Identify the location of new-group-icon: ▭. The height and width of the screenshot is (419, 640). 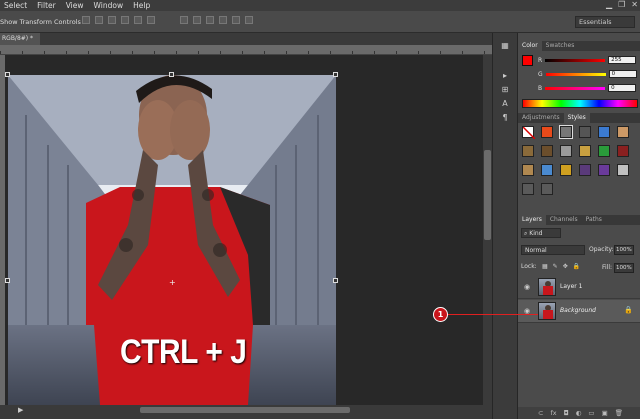
(591, 413).